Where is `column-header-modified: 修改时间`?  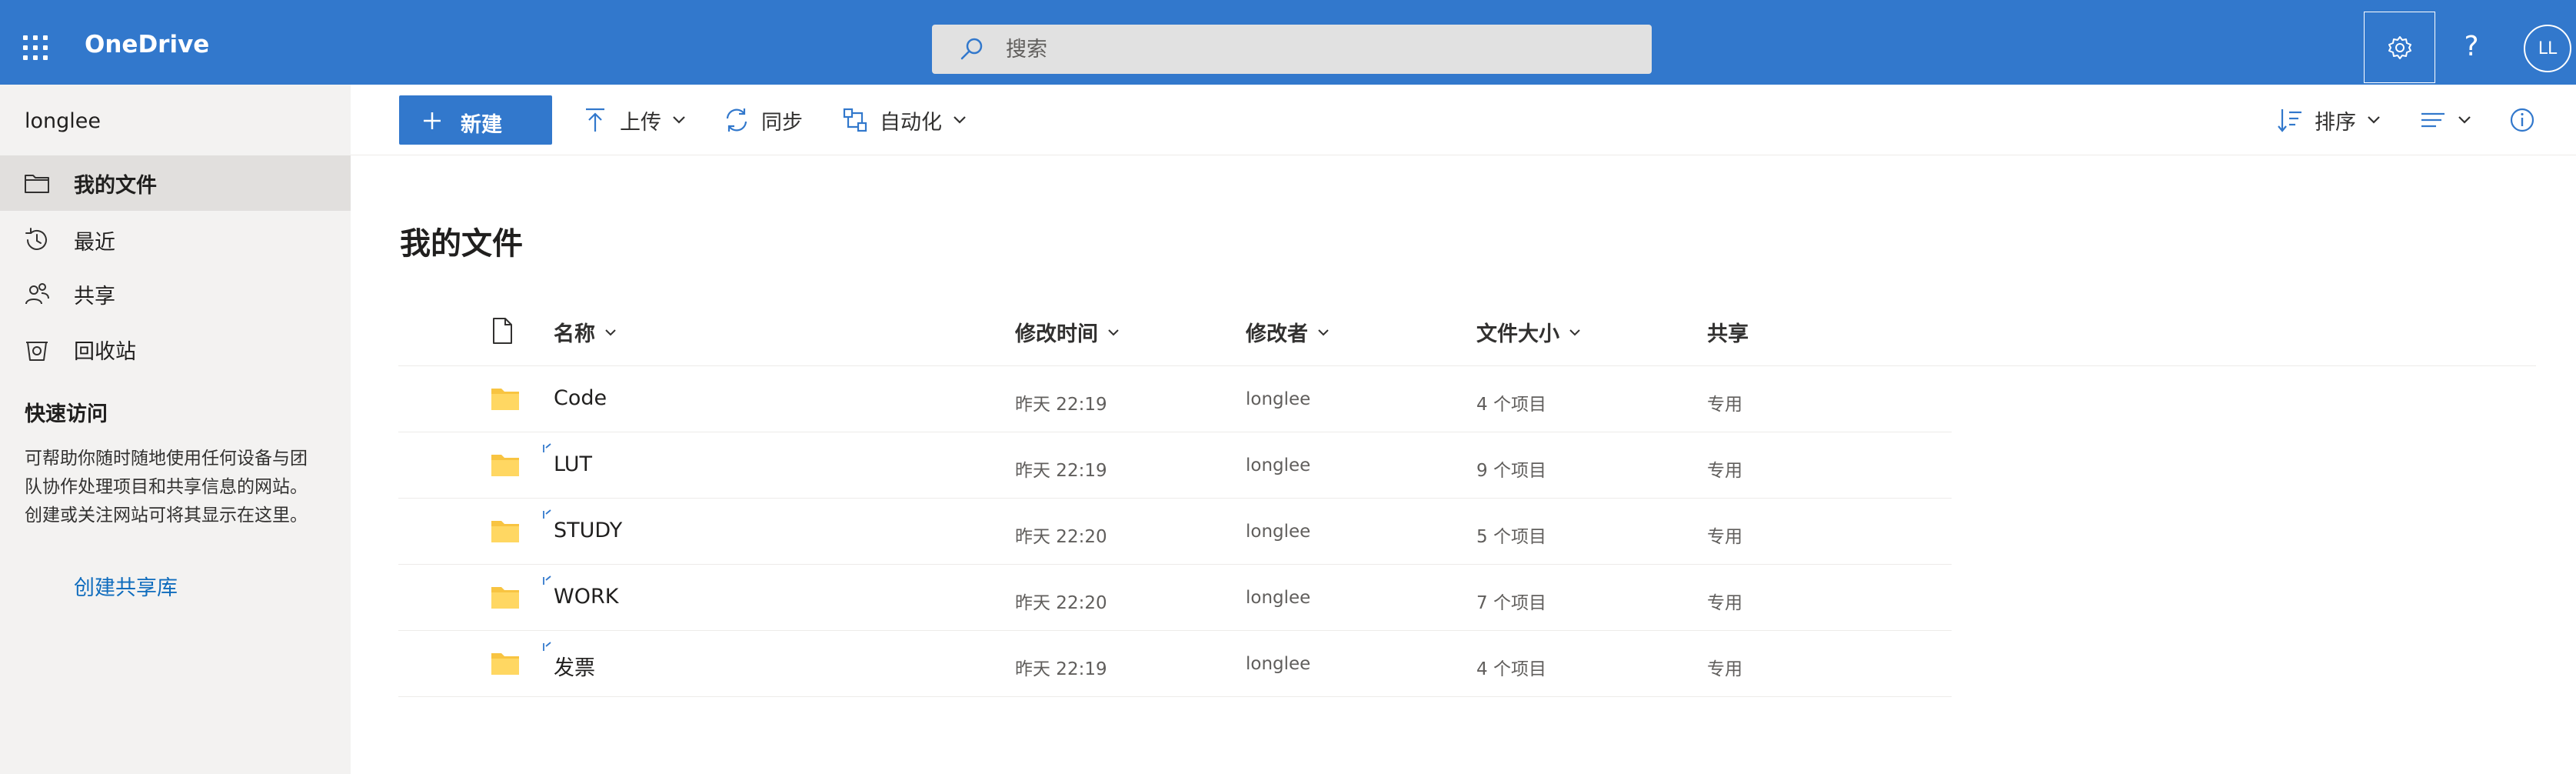
column-header-modified: 修改时间 is located at coordinates (1067, 332).